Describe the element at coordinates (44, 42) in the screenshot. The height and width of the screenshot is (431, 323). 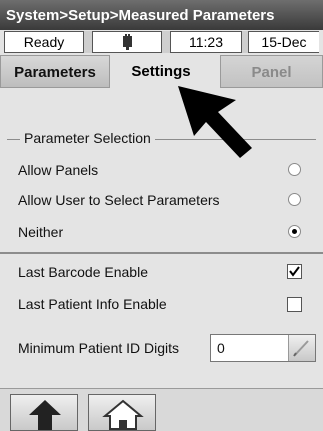
I see `status-text: Ready` at that location.